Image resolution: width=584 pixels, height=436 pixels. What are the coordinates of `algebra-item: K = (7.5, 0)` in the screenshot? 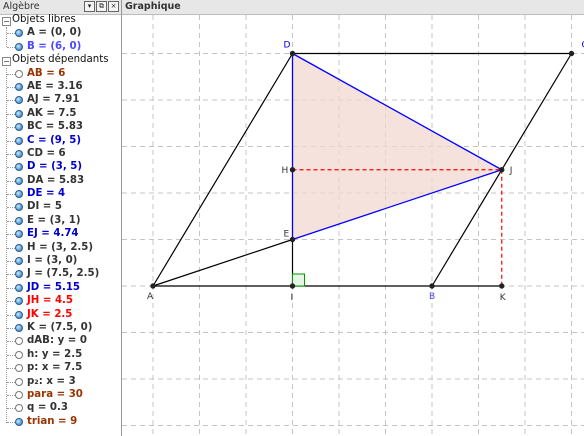 It's located at (60, 328).